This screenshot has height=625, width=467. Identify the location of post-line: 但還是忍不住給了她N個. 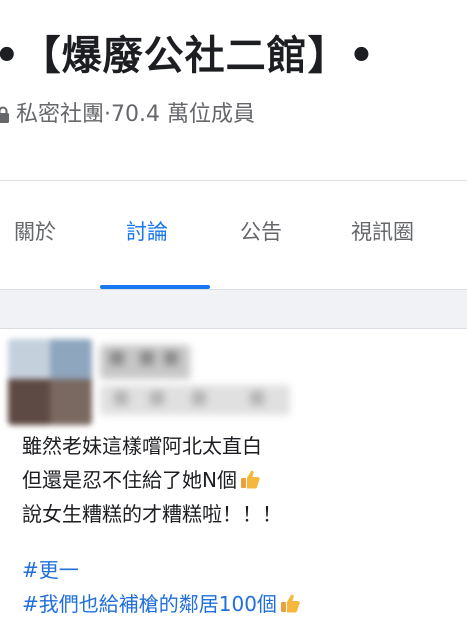
(237, 480).